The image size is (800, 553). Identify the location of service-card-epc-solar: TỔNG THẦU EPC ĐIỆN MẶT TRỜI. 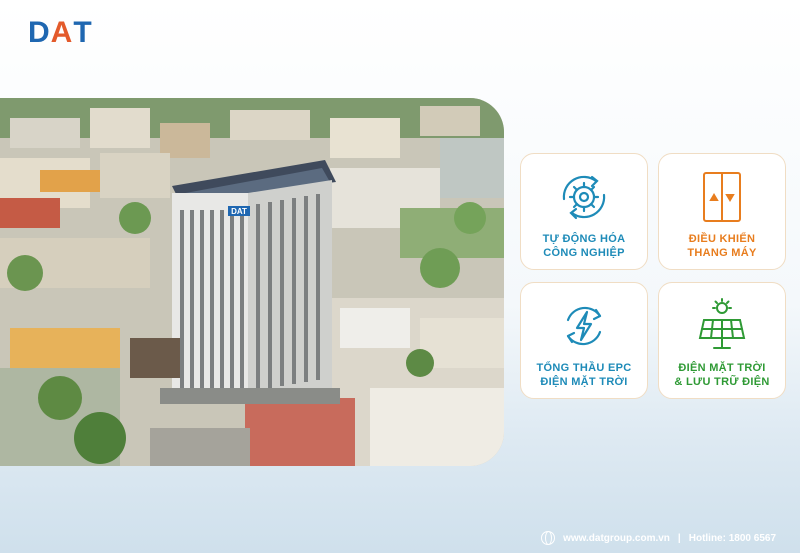
(584, 340).